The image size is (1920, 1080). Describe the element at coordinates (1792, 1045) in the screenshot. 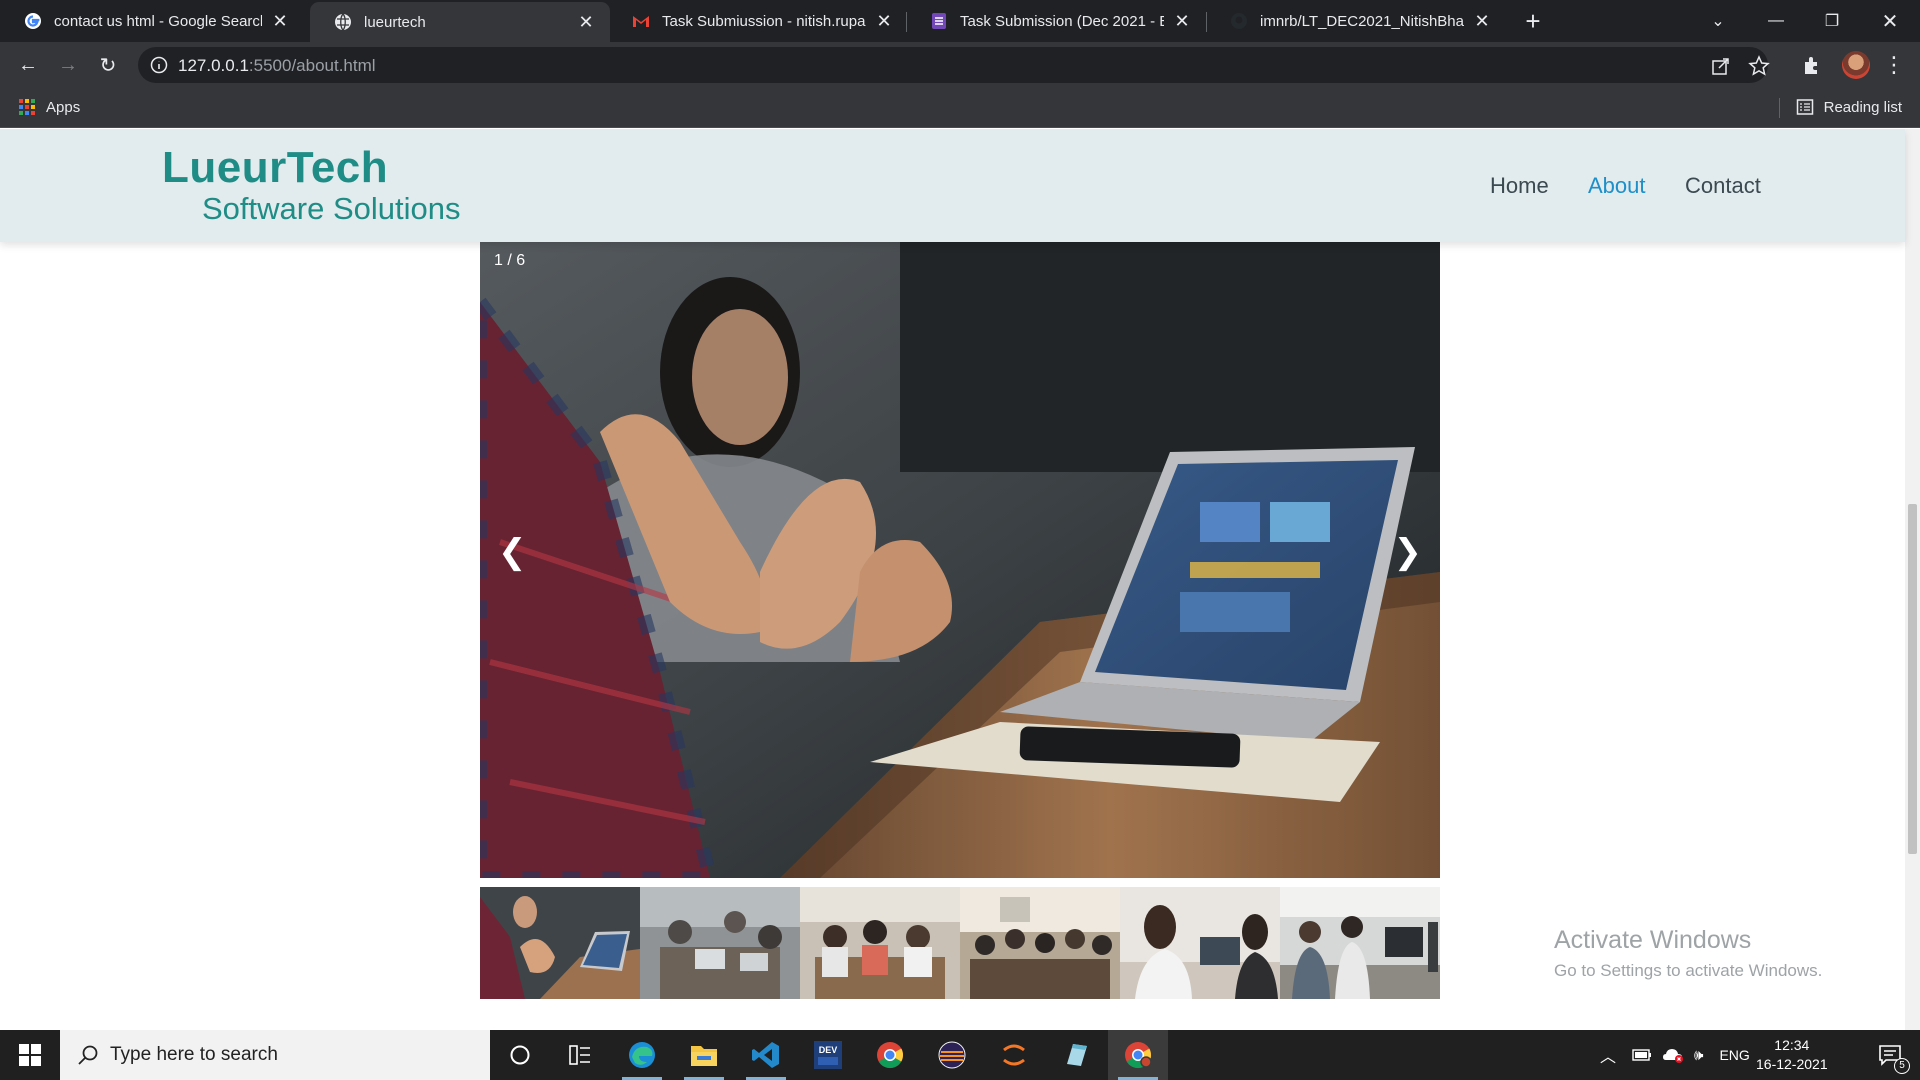

I see `clock-time: 12:34` at that location.